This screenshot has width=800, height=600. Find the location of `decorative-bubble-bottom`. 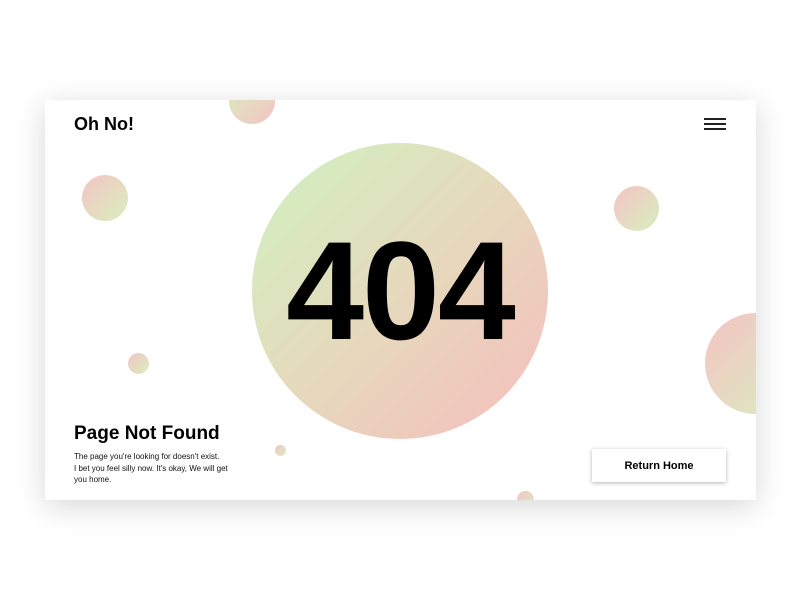

decorative-bubble-bottom is located at coordinates (525, 495).